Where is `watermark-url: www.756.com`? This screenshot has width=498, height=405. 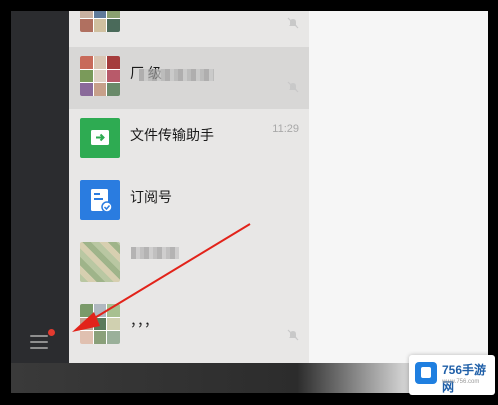
watermark-url: www.756.com is located at coordinates (461, 382).